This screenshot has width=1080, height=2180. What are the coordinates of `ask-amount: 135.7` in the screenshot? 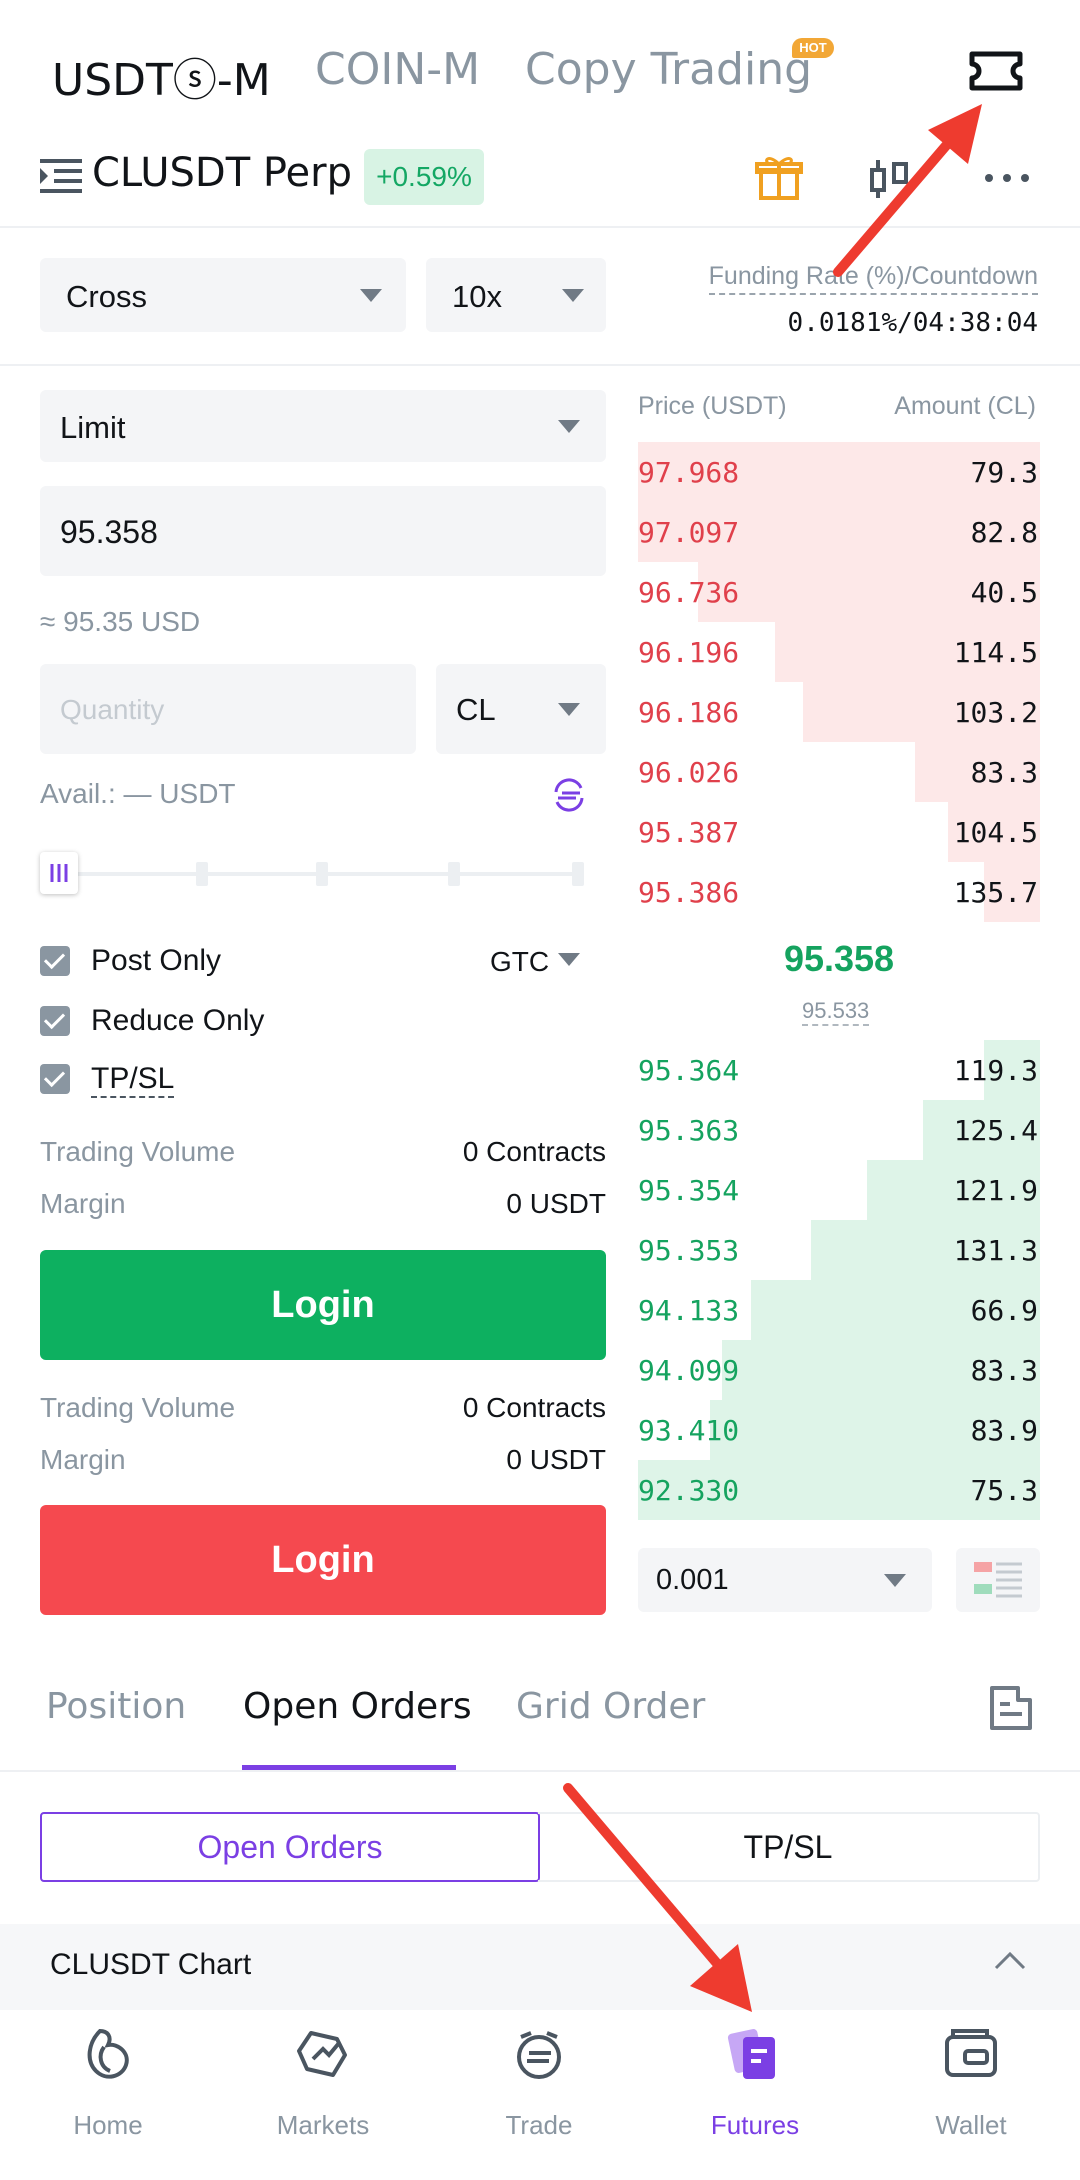 It's located at (995, 892).